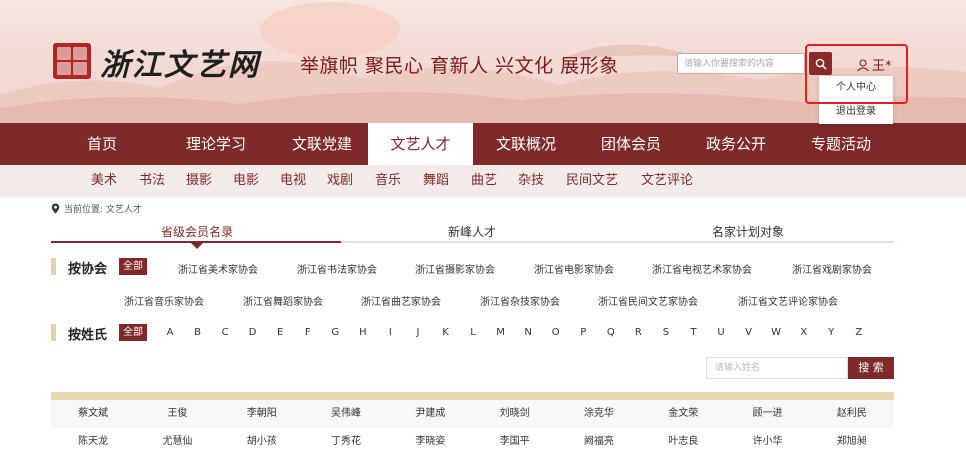 The width and height of the screenshot is (966, 473). I want to click on filter-surname-all: 全部, so click(133, 332).